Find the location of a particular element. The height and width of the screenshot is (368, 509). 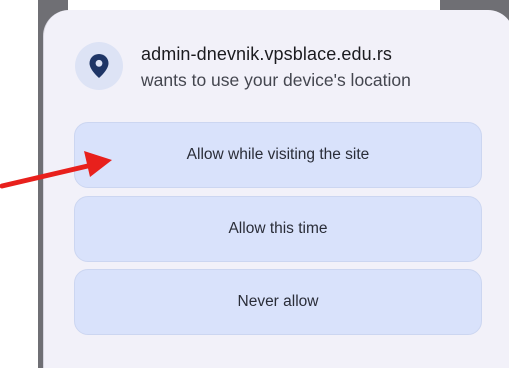

permission-message: wants to use your device's location is located at coordinates (276, 80).